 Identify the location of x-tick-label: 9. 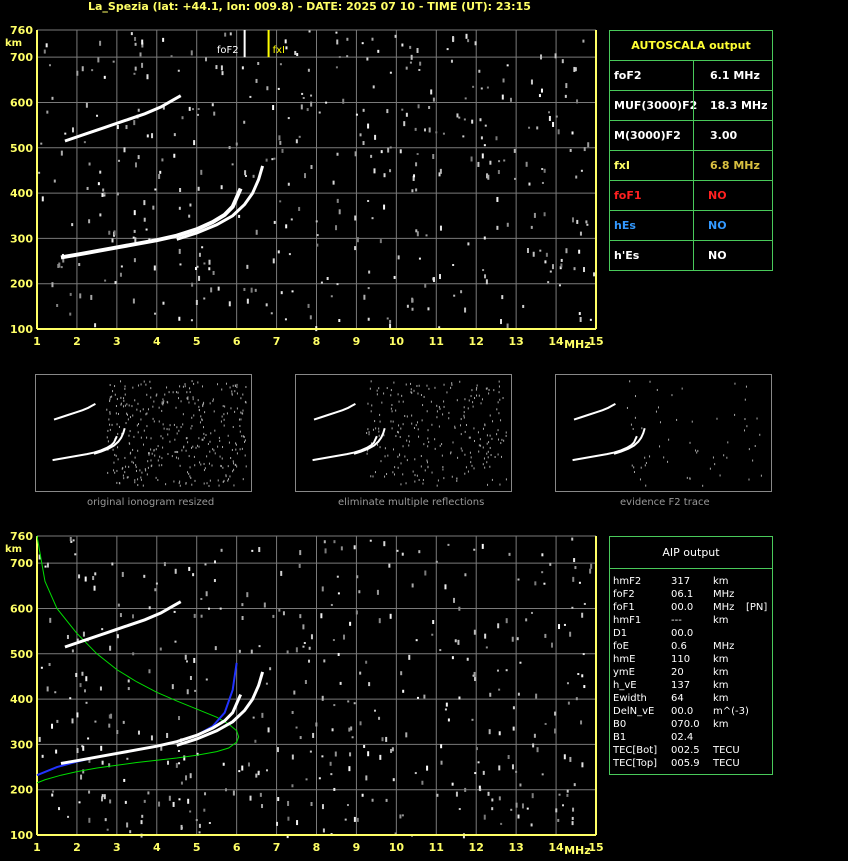
(357, 847).